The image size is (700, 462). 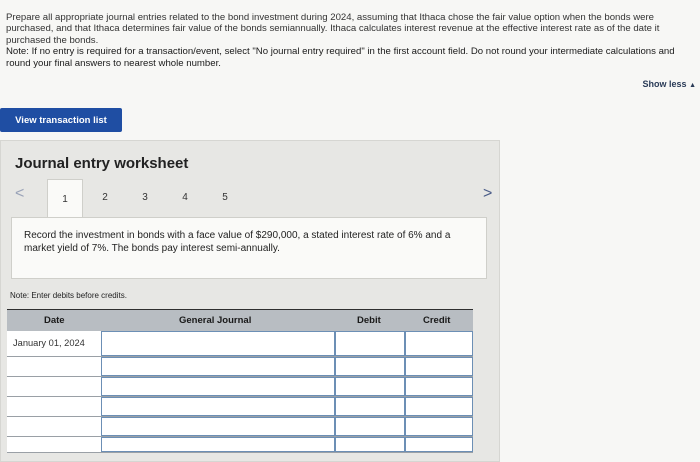 What do you see at coordinates (105, 197) in the screenshot?
I see `tab-2: 2` at bounding box center [105, 197].